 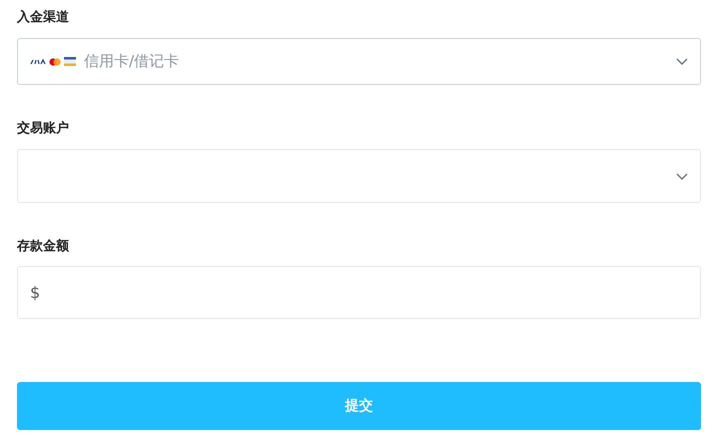 I want to click on amount-field: $, so click(x=359, y=292).